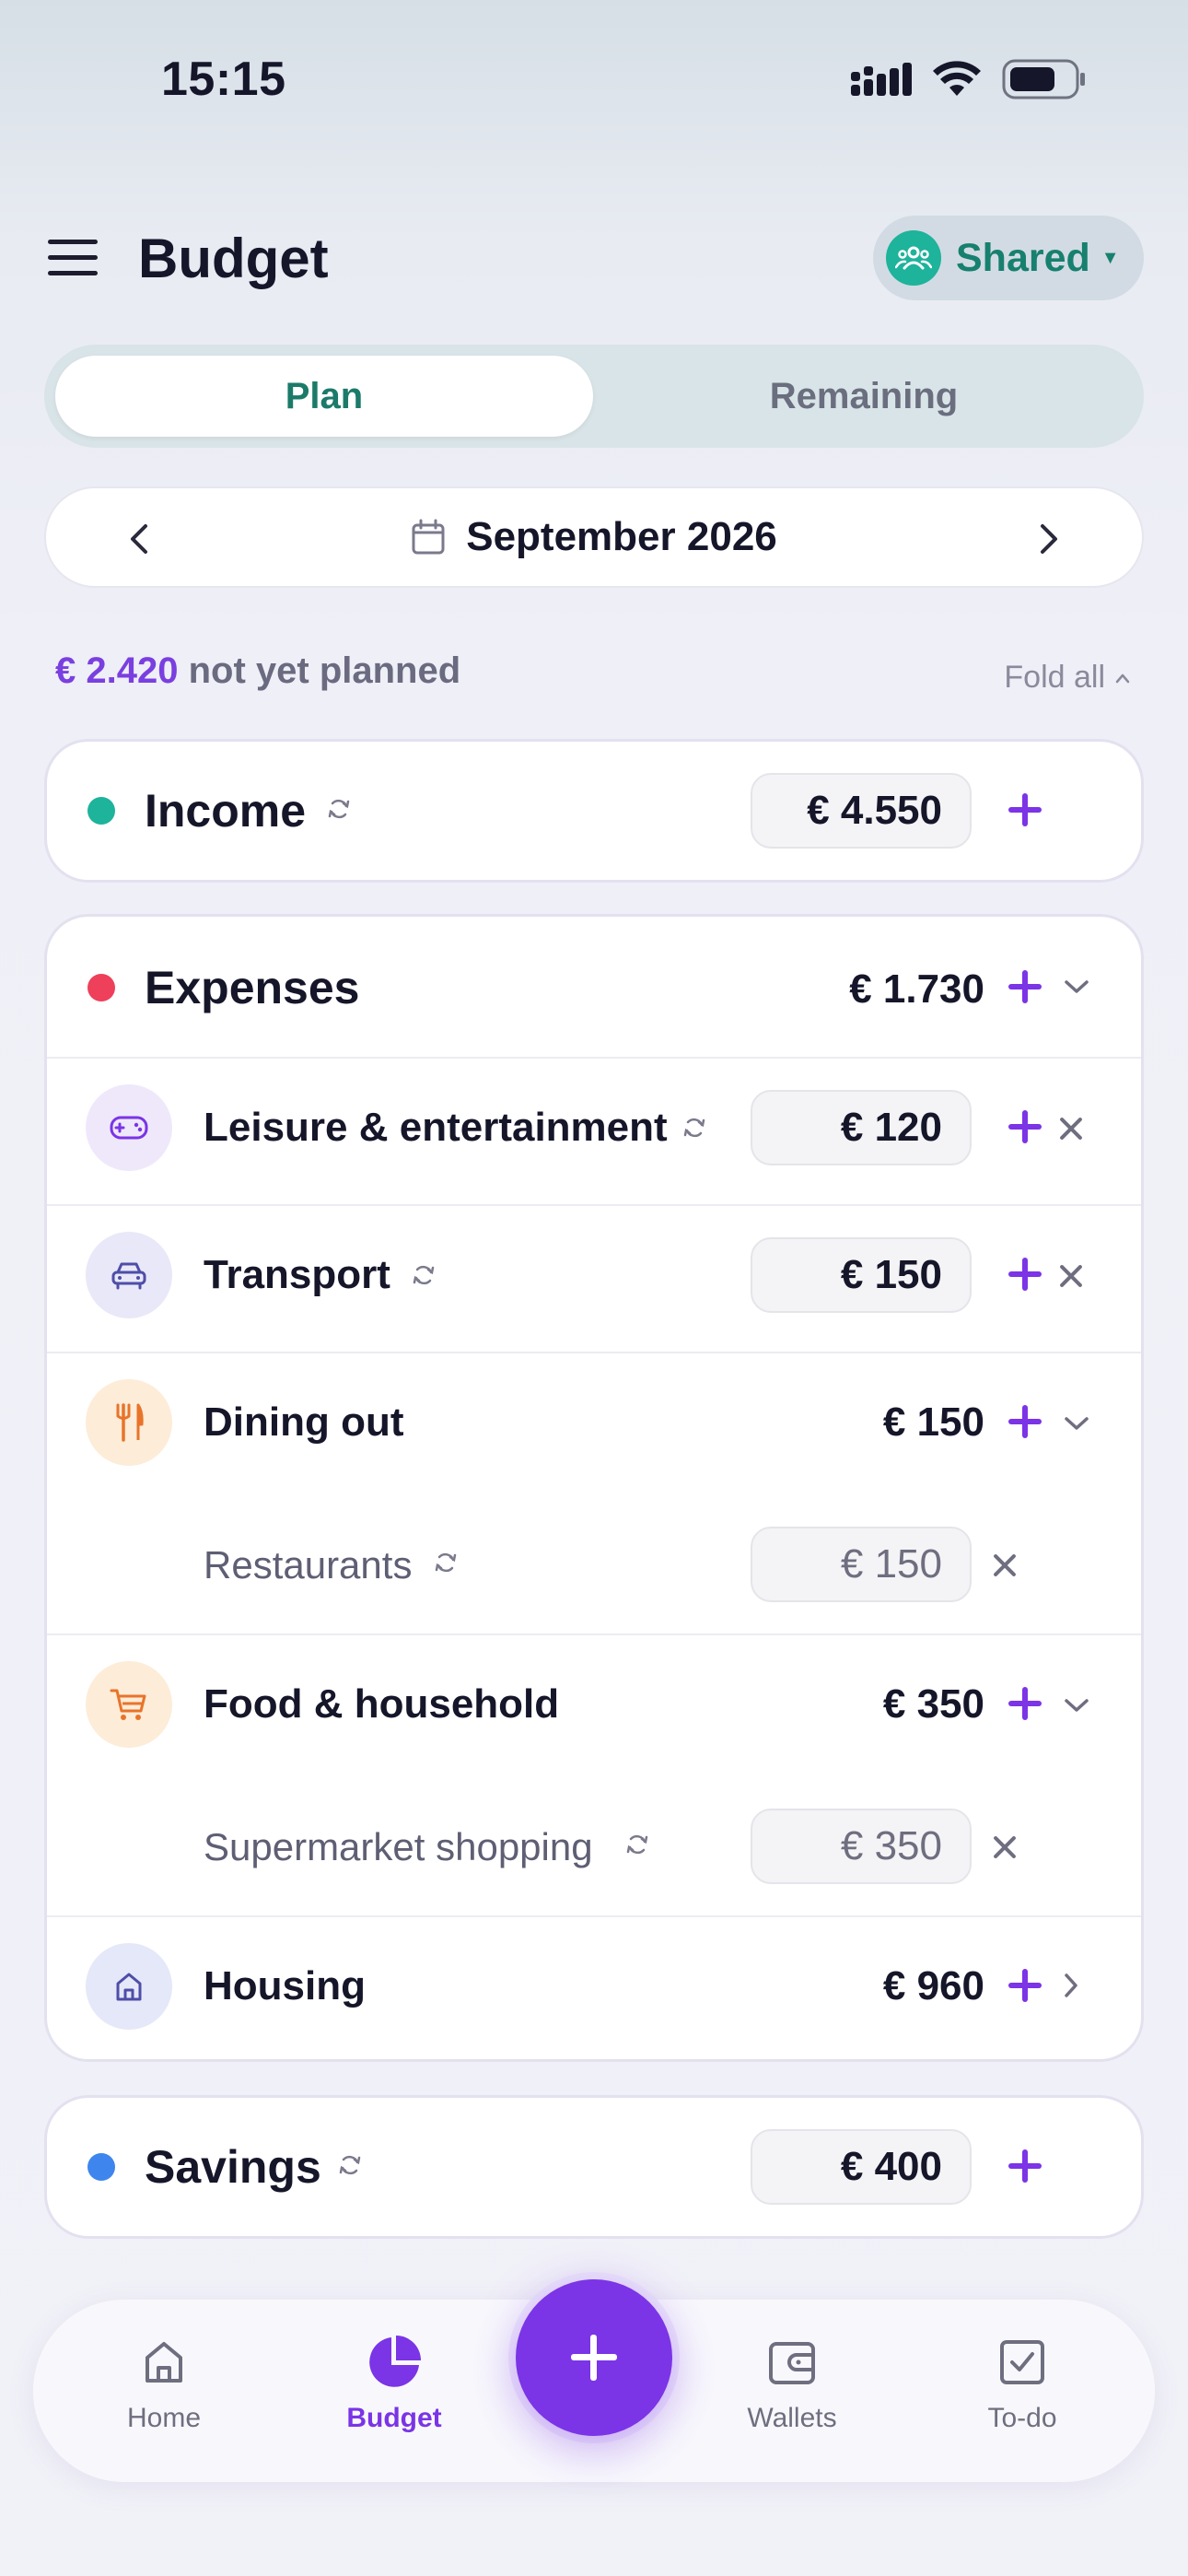  I want to click on expenses-dot, so click(101, 987).